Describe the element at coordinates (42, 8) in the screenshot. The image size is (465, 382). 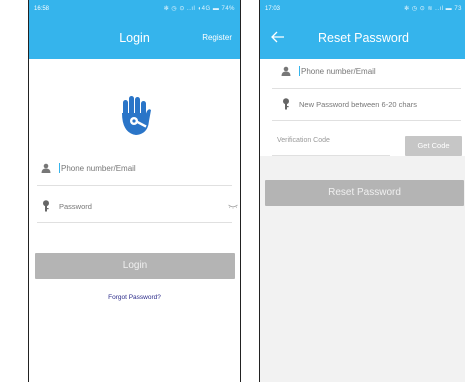
I see `status-time: 16:58` at that location.